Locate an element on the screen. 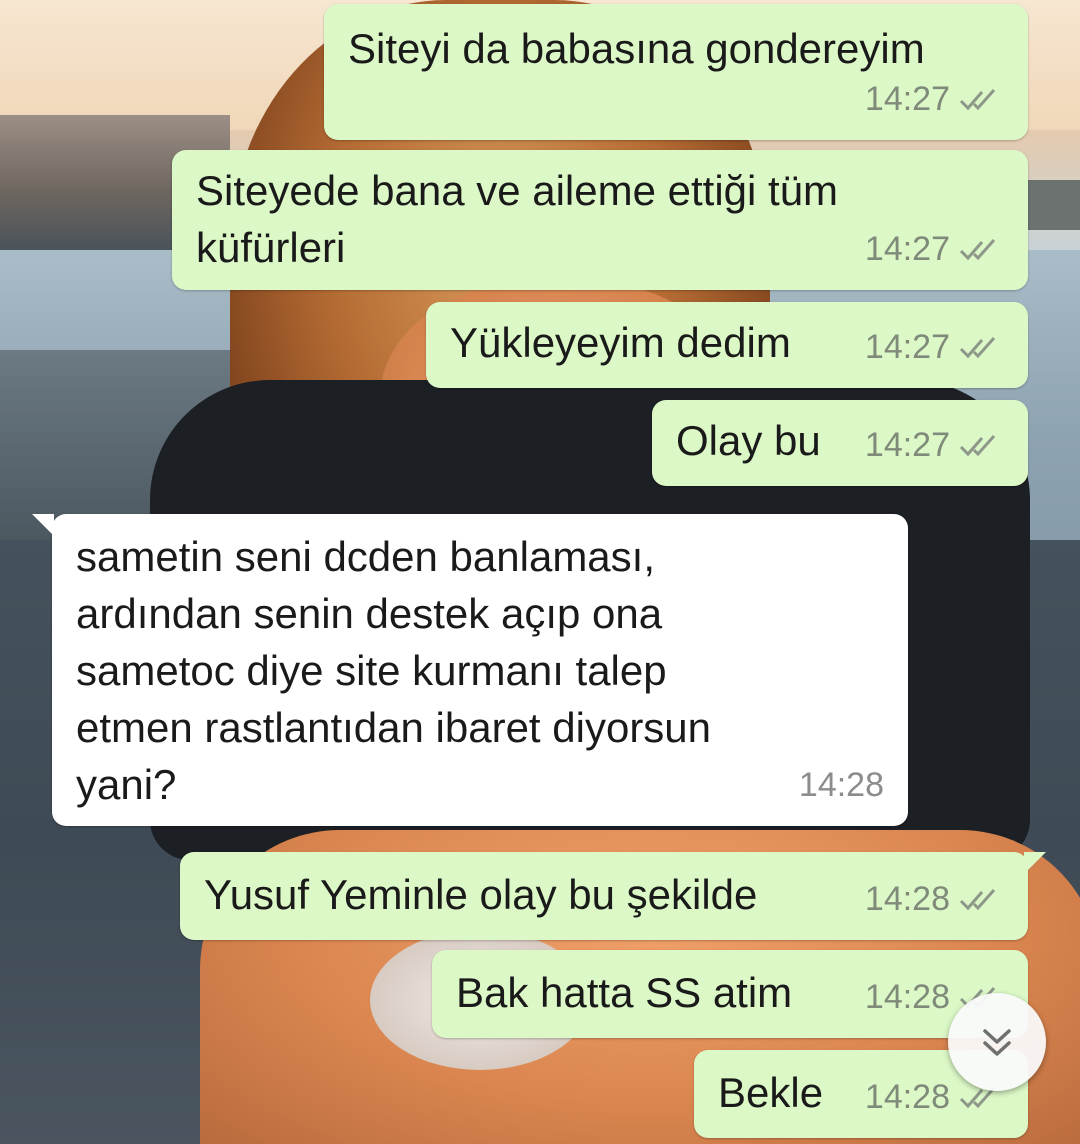 The image size is (1080, 1144). message-text: Siteyi da babasına gondereyim is located at coordinates (636, 48).